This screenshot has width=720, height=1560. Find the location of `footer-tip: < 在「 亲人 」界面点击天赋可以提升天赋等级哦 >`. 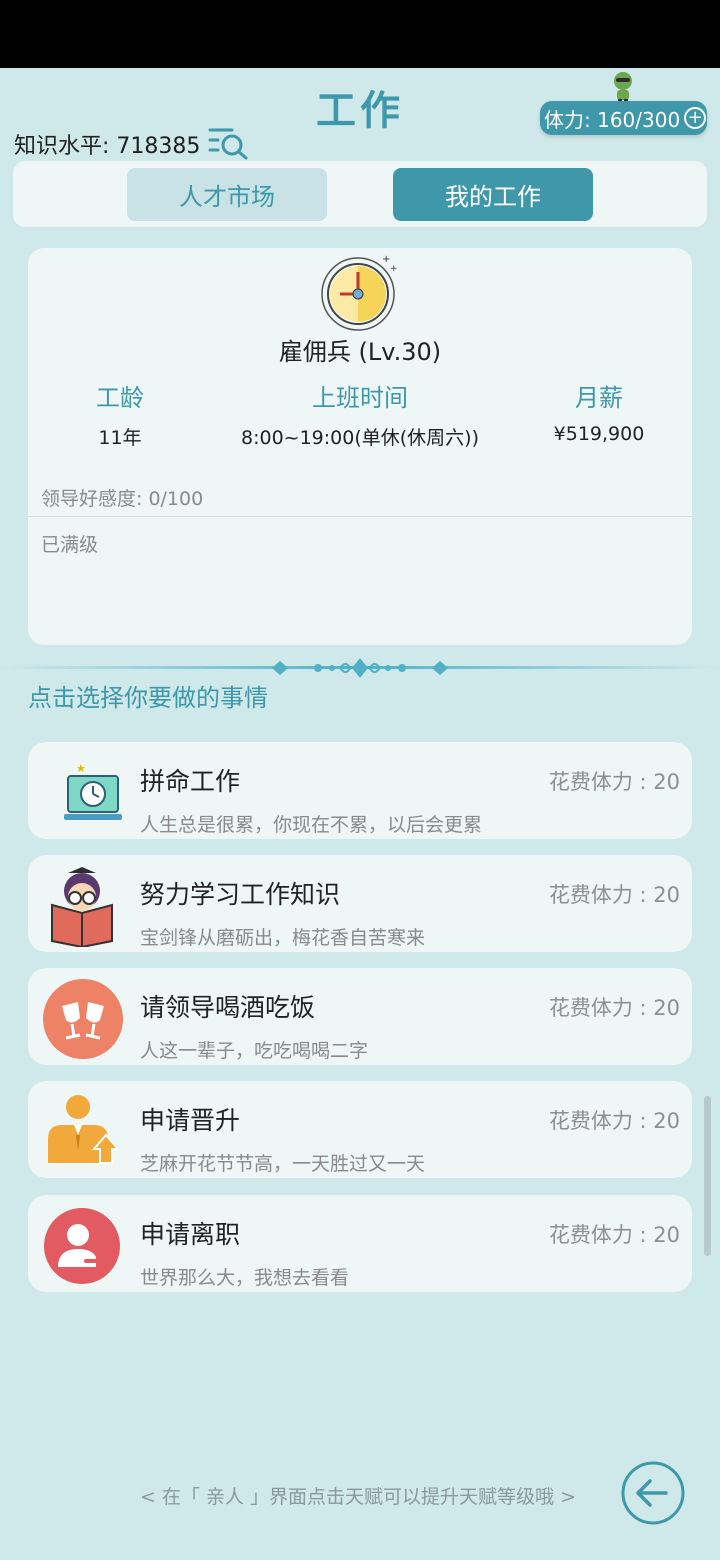

footer-tip: < 在「 亲人 」界面点击天赋可以提升天赋等级哦 > is located at coordinates (358, 1497).